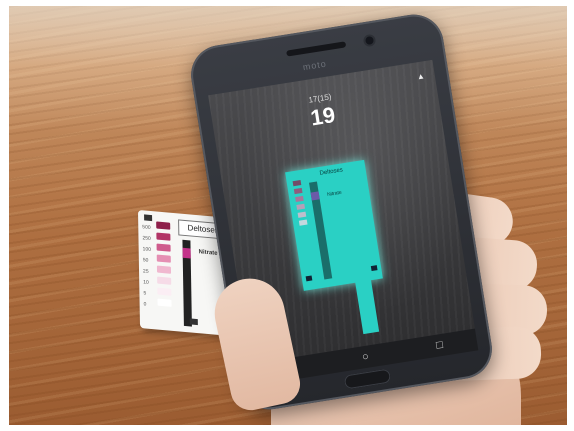  What do you see at coordinates (331, 172) in the screenshot?
I see `ar-title: Deltoses` at bounding box center [331, 172].